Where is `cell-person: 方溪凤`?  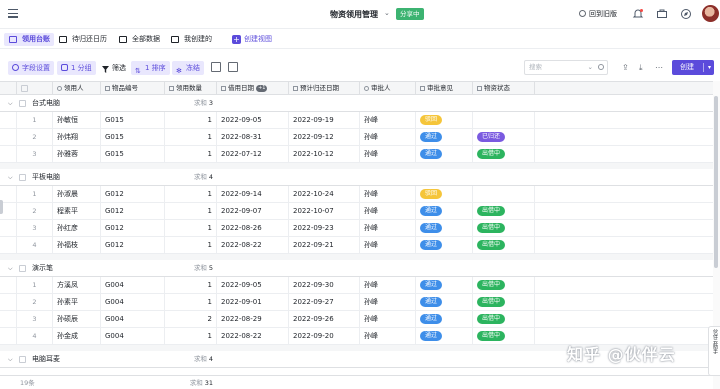
cell-person: 方溪凤 is located at coordinates (77, 285).